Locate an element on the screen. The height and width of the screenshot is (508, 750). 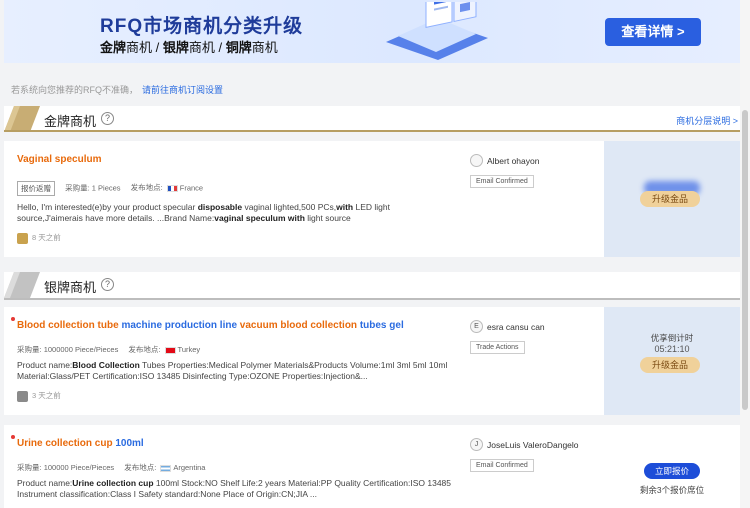
gold-section-title: 金牌商机 is located at coordinates (70, 121).